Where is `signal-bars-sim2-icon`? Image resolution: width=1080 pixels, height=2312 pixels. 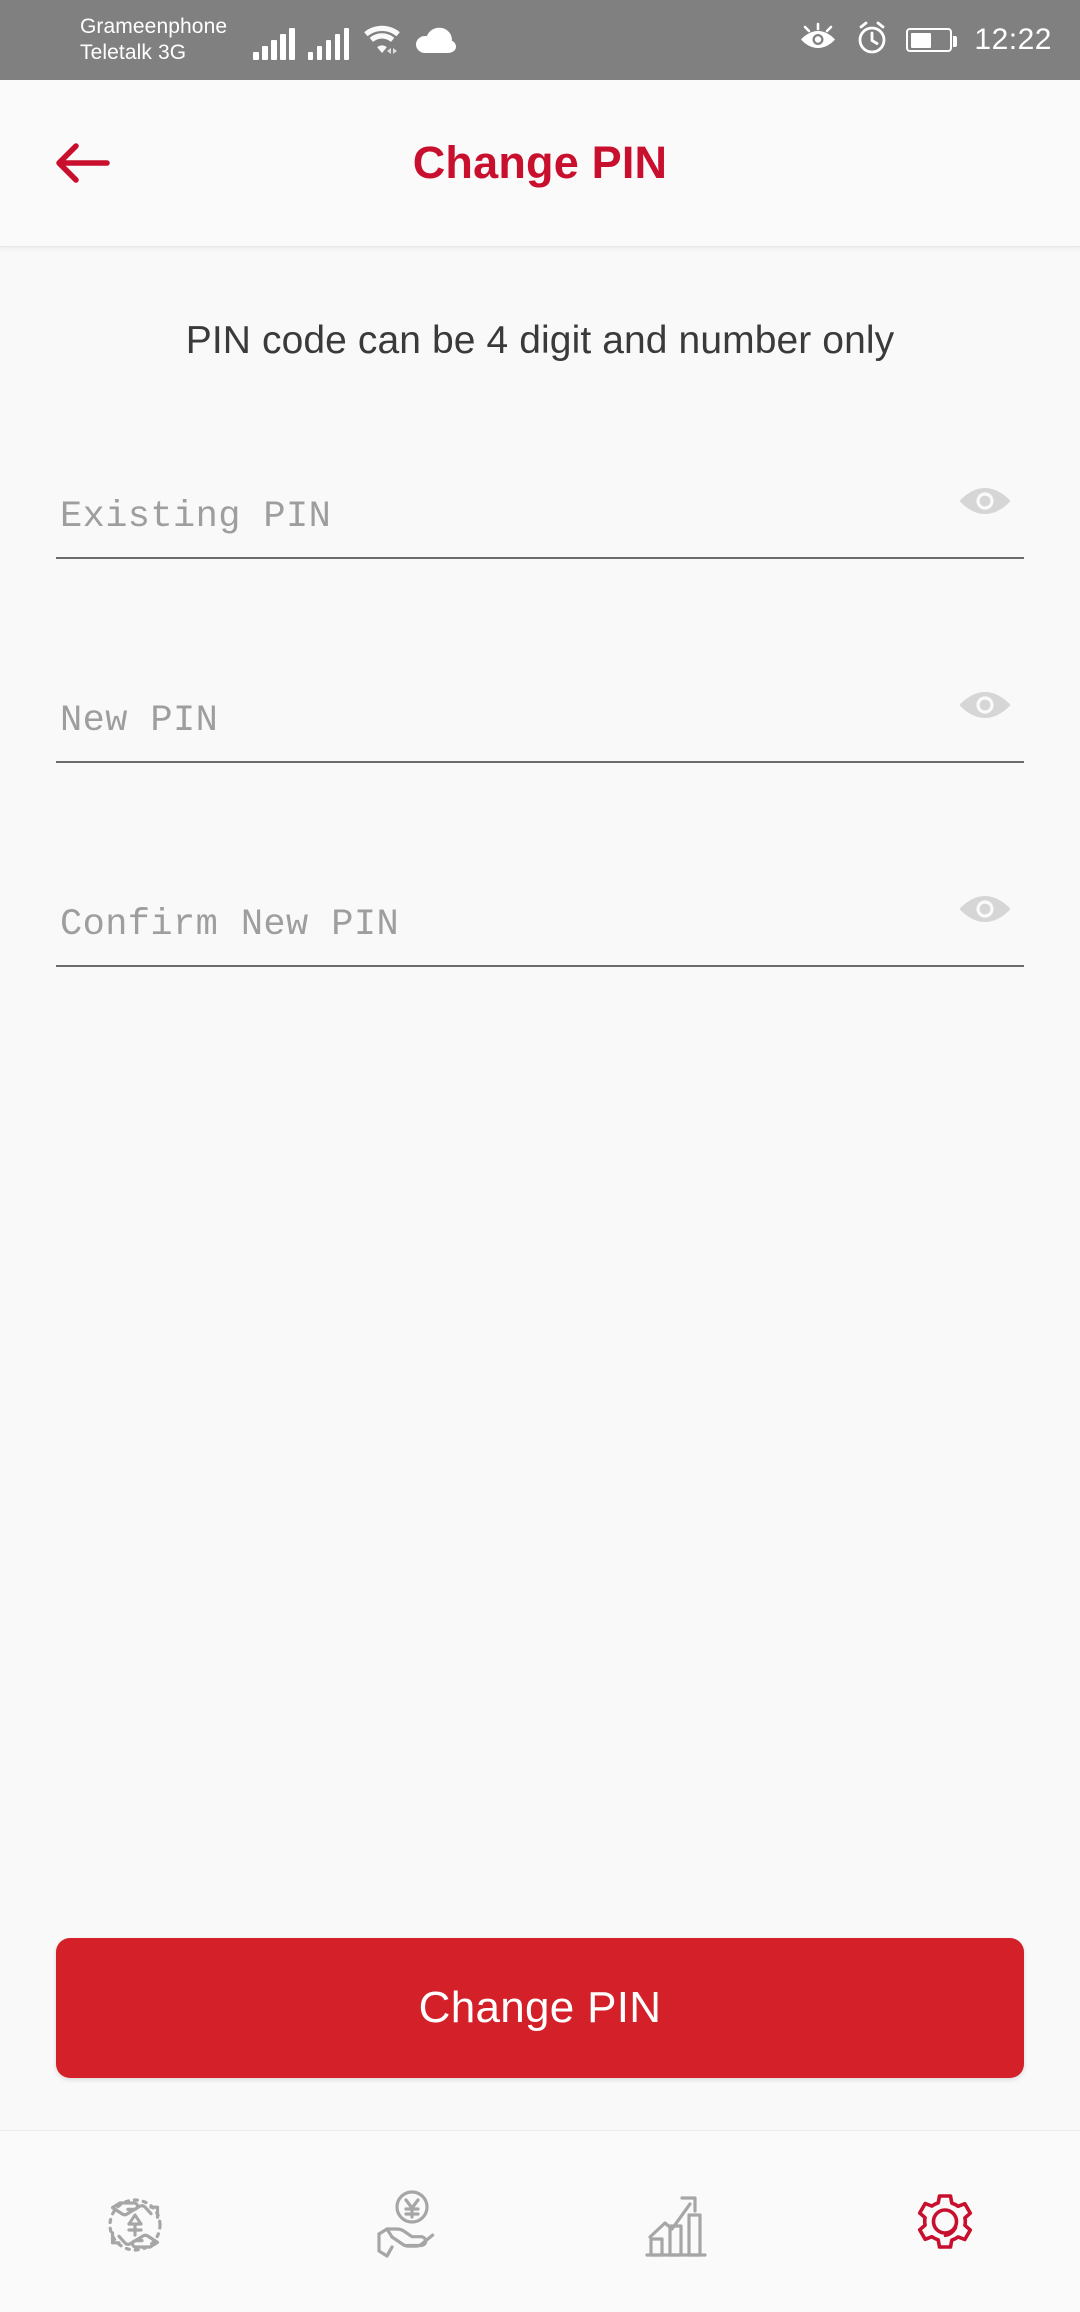
signal-bars-sim2-icon is located at coordinates (328, 43).